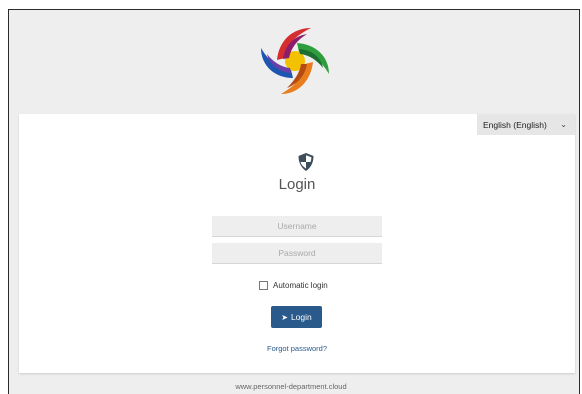 The width and height of the screenshot is (582, 394). What do you see at coordinates (297, 348) in the screenshot?
I see `forgot-password-link: Forgot password?` at bounding box center [297, 348].